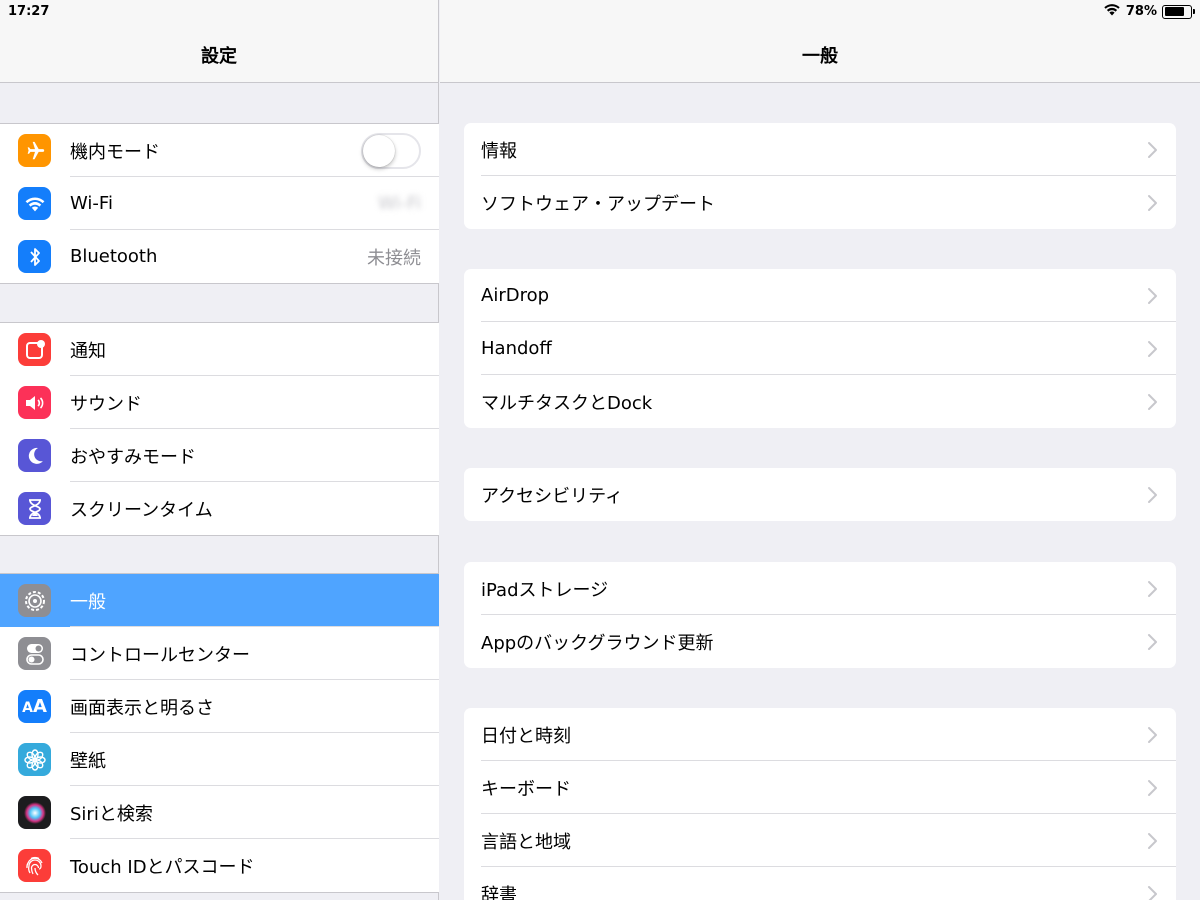 This screenshot has width=1200, height=900. What do you see at coordinates (219, 349) in the screenshot?
I see `sidebar-item-notifications: 通知` at bounding box center [219, 349].